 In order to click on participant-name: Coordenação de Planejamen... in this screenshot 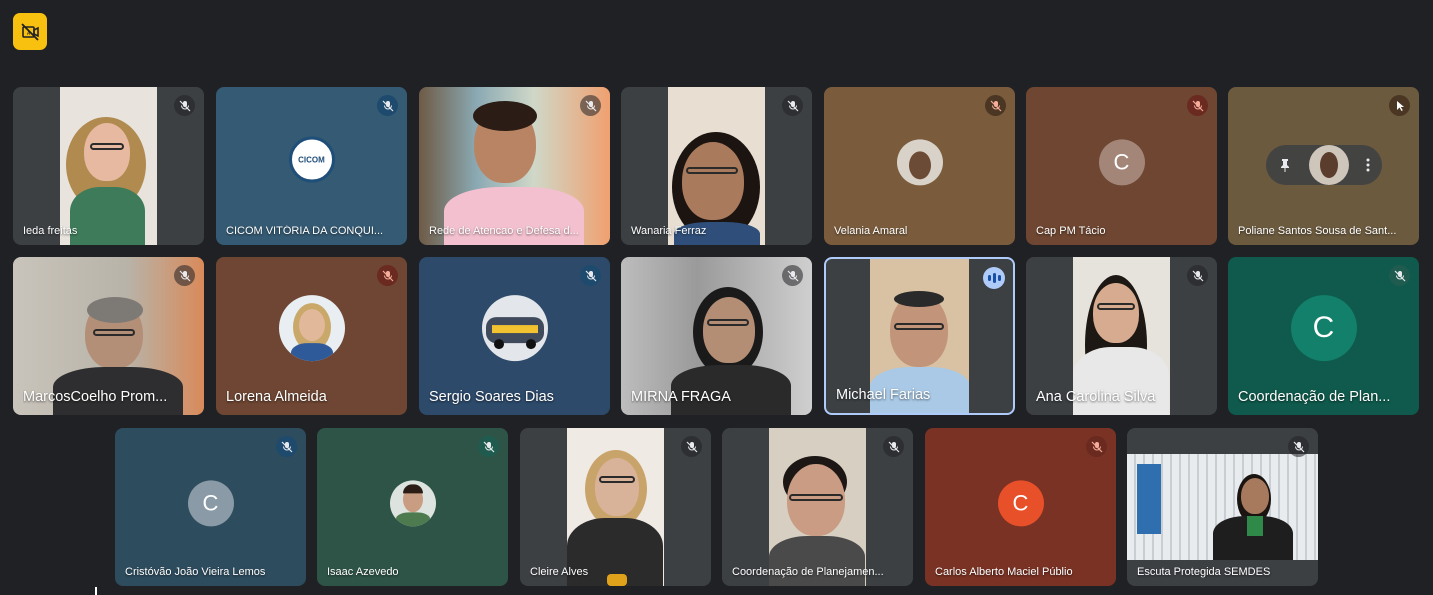, I will do `click(808, 572)`.